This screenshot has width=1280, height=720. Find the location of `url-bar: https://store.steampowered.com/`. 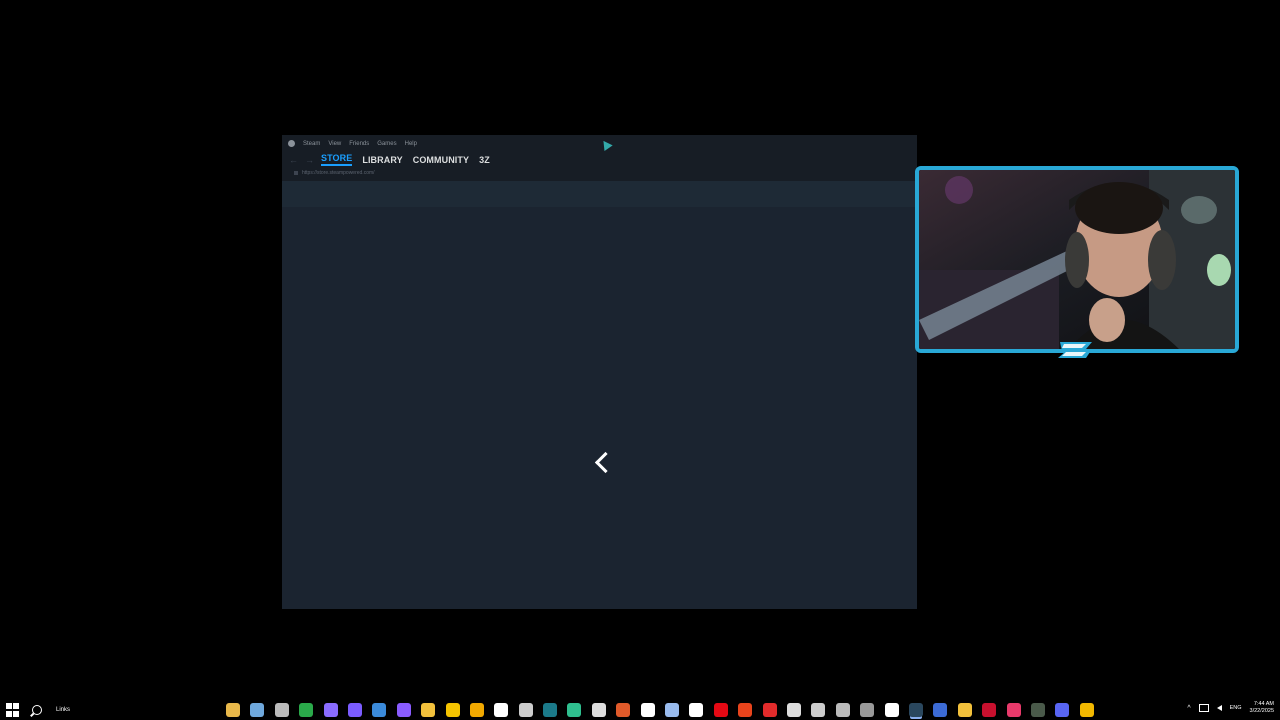

url-bar: https://store.steampowered.com/ is located at coordinates (334, 173).